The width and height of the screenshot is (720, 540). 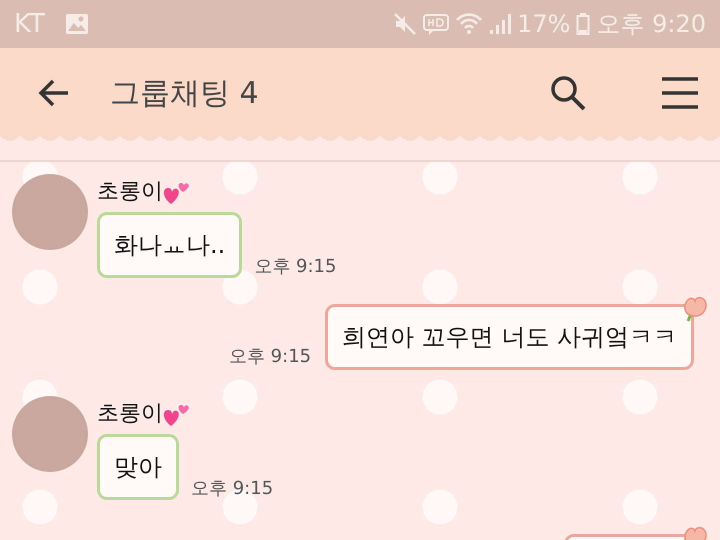 What do you see at coordinates (76, 24) in the screenshot?
I see `image-icon` at bounding box center [76, 24].